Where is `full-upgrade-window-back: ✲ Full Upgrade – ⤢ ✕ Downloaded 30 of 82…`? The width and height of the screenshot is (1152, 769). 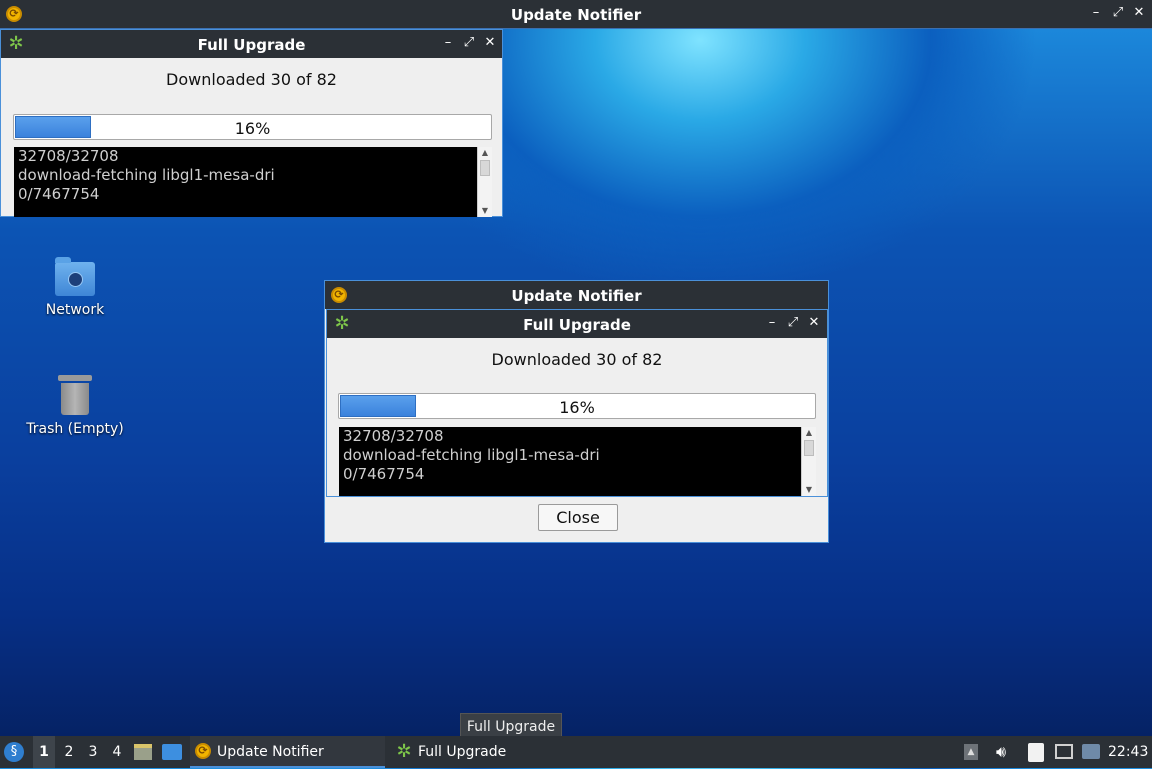 full-upgrade-window-back: ✲ Full Upgrade – ⤢ ✕ Downloaded 30 of 82… is located at coordinates (251, 123).